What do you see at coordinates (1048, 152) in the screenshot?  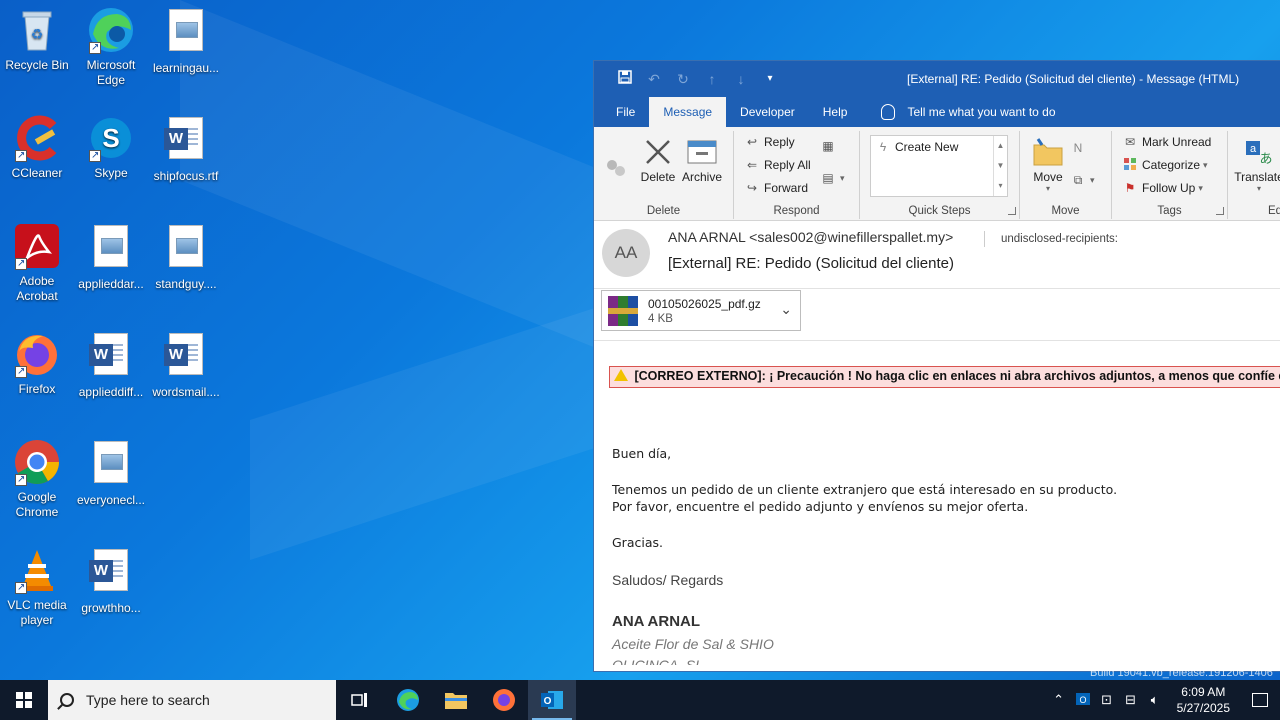 I see `move-folder-icon` at bounding box center [1048, 152].